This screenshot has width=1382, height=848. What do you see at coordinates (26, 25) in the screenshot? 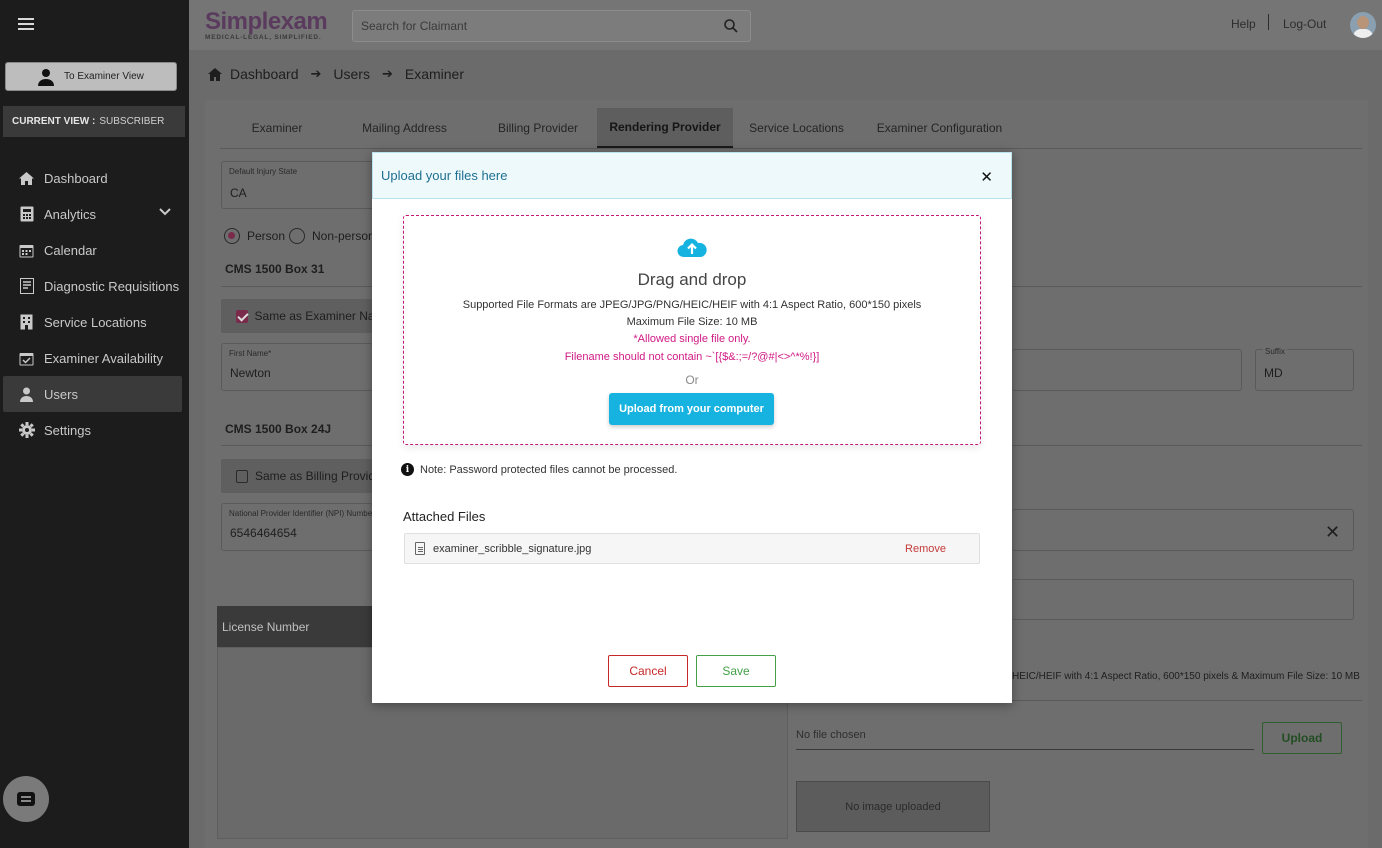
I see `hamburger-menu-icon` at bounding box center [26, 25].